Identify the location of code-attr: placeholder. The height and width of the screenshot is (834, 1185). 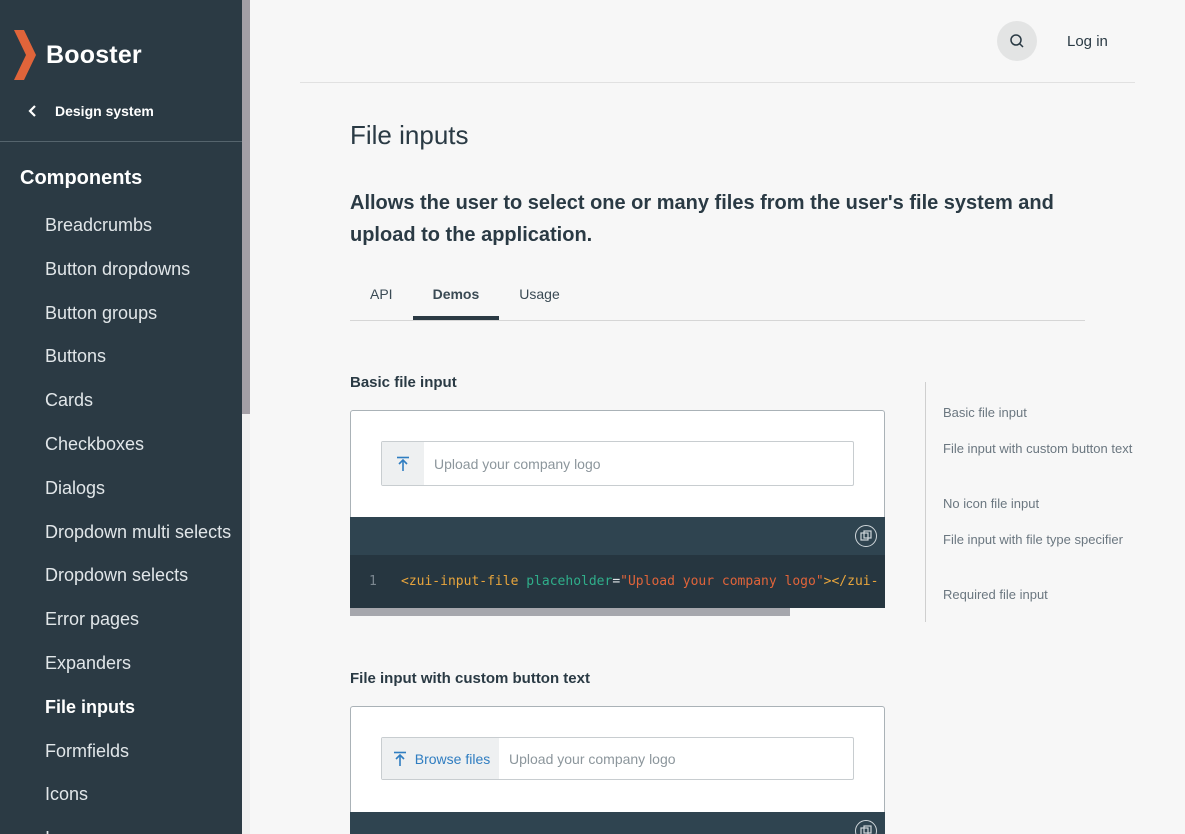
(569, 581).